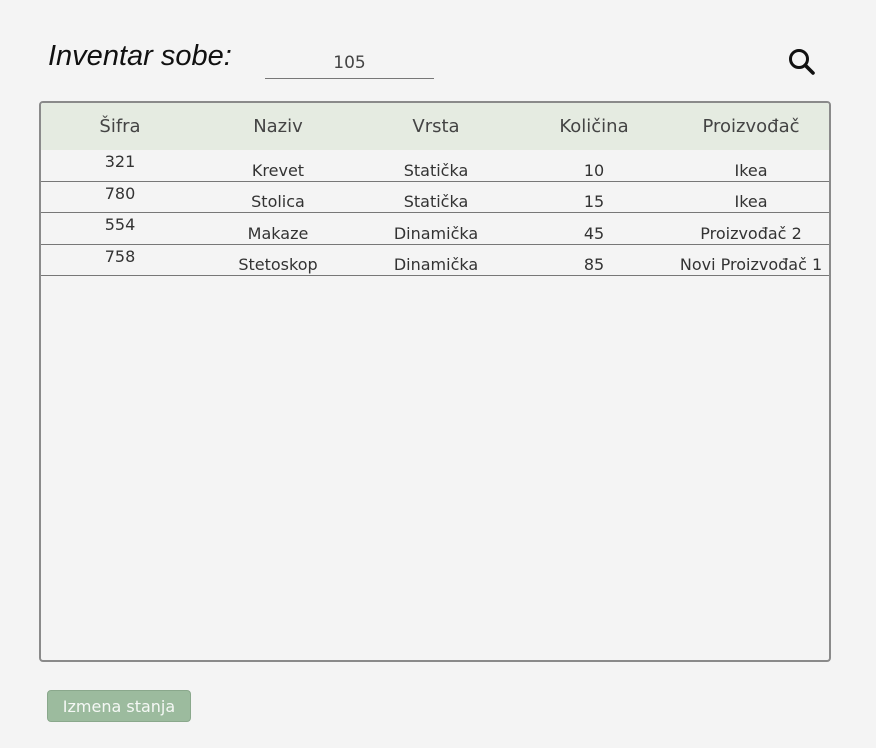  Describe the element at coordinates (120, 256) in the screenshot. I see `cell-sifra: 758` at that location.